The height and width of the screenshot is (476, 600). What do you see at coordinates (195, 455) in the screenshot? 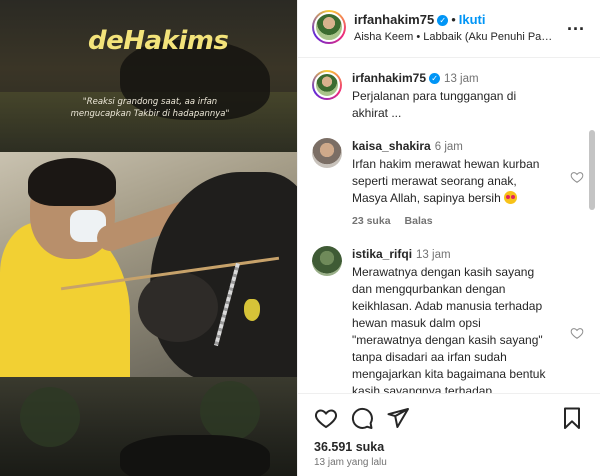
I see `media-cow-silhouette` at bounding box center [195, 455].